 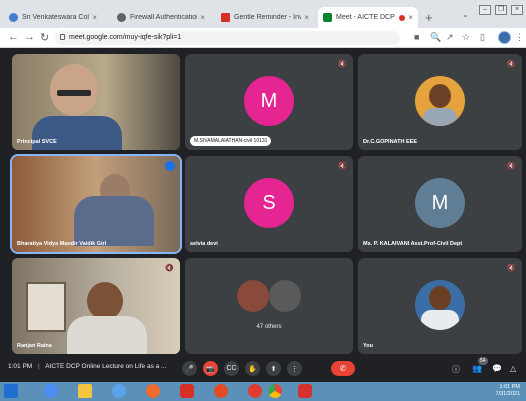 What do you see at coordinates (327, 17) in the screenshot?
I see `meet-favicon-icon` at bounding box center [327, 17].